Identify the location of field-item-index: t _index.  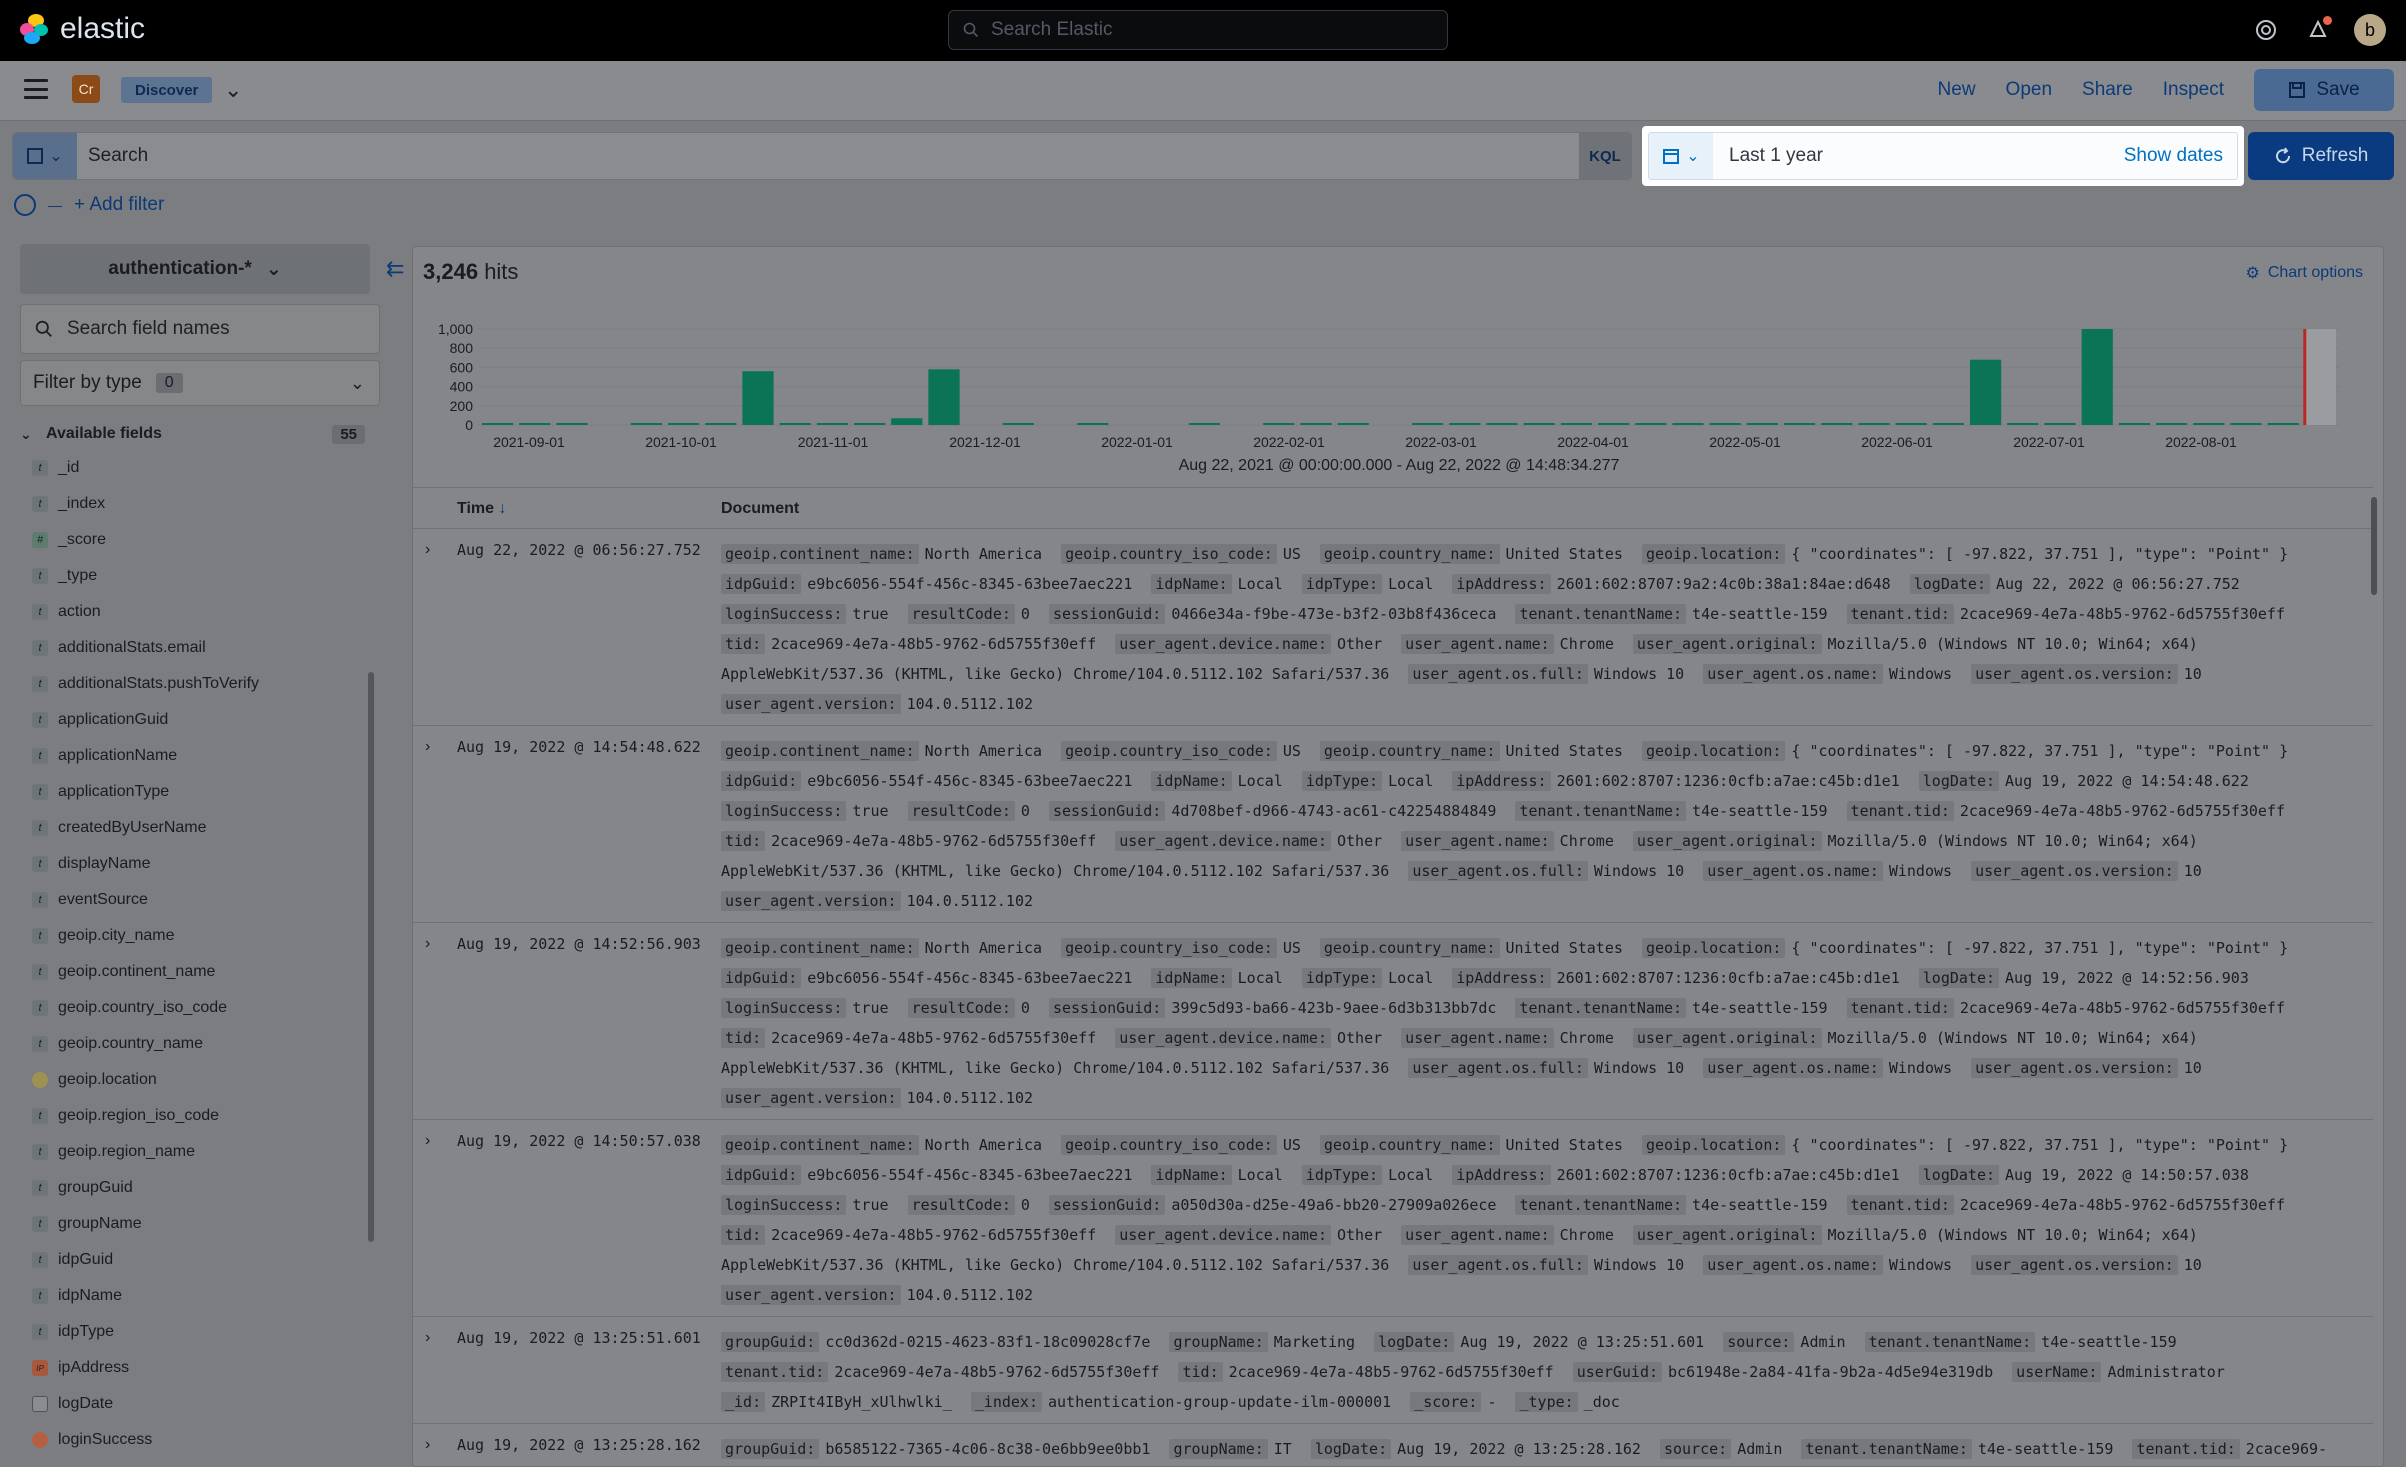
(192, 504).